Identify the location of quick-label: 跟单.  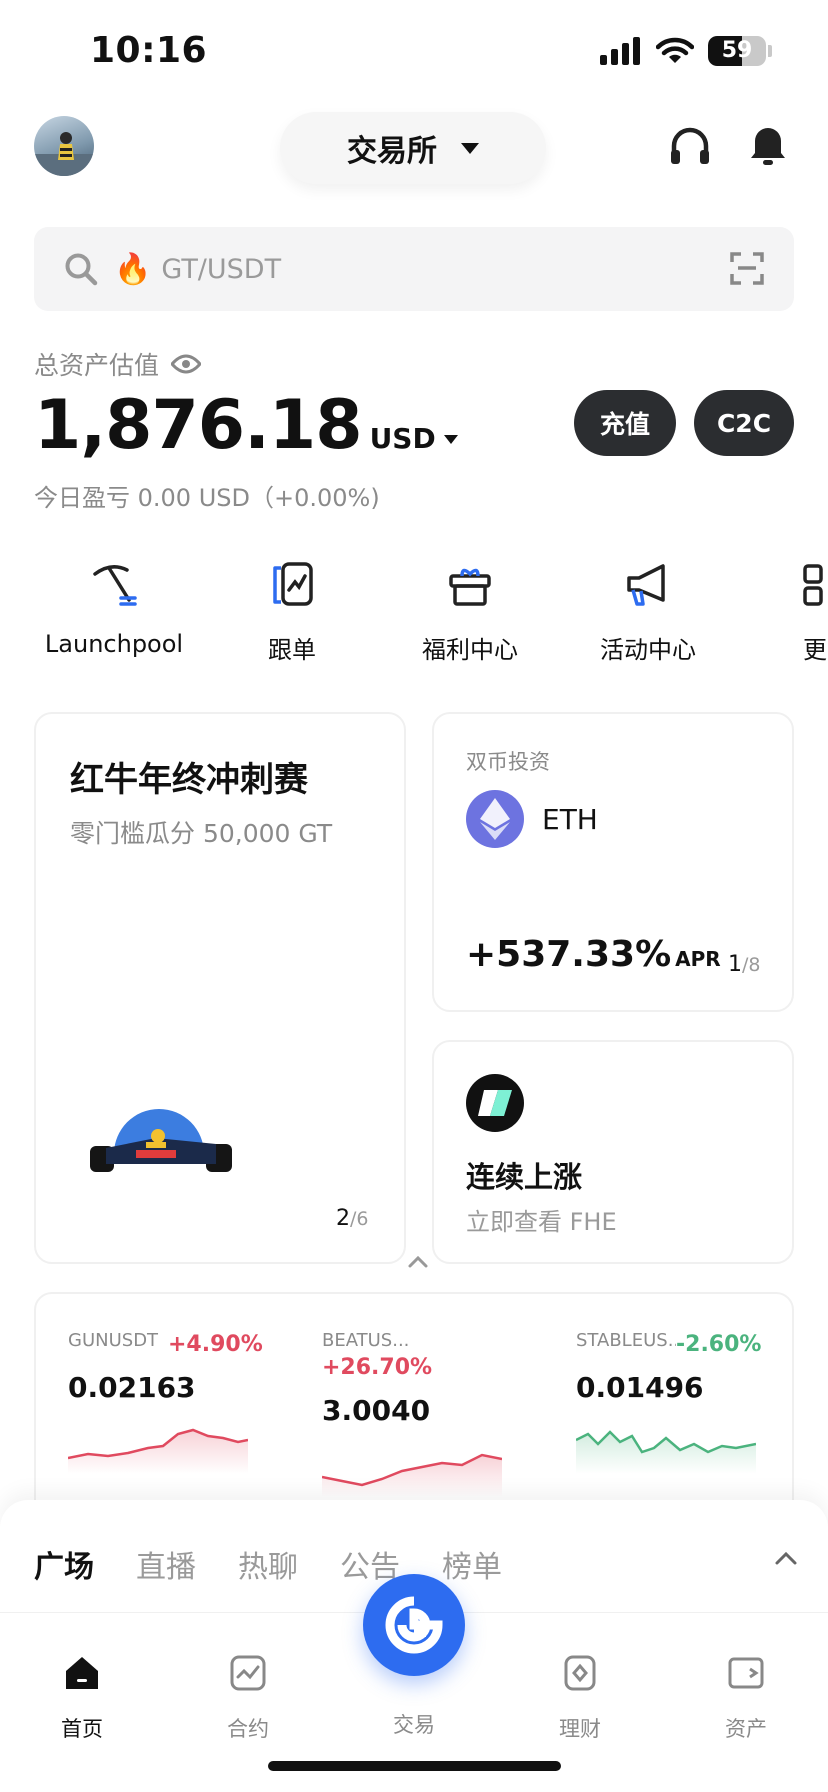
(292, 650).